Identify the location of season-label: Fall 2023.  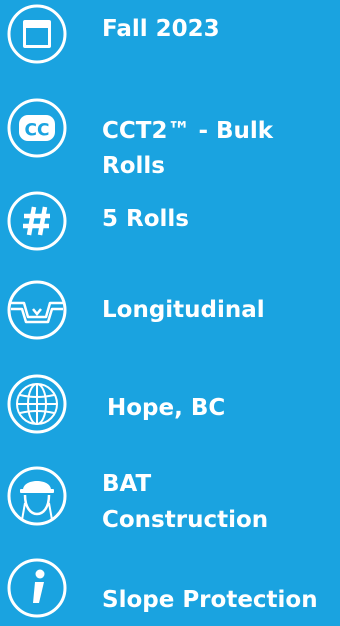
(161, 29).